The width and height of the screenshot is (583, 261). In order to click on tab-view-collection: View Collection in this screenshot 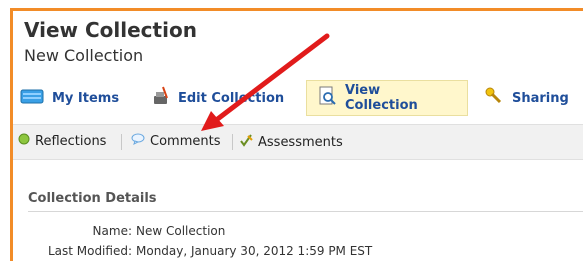, I will do `click(387, 98)`.